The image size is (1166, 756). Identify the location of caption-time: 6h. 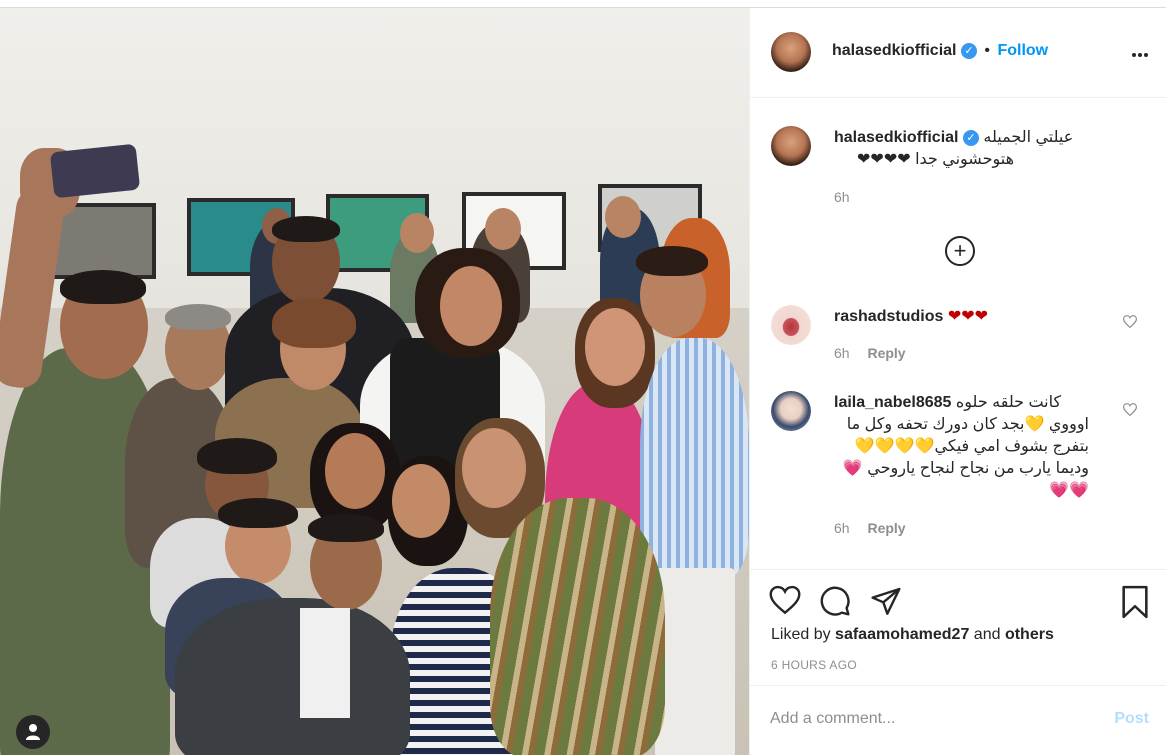
(842, 197).